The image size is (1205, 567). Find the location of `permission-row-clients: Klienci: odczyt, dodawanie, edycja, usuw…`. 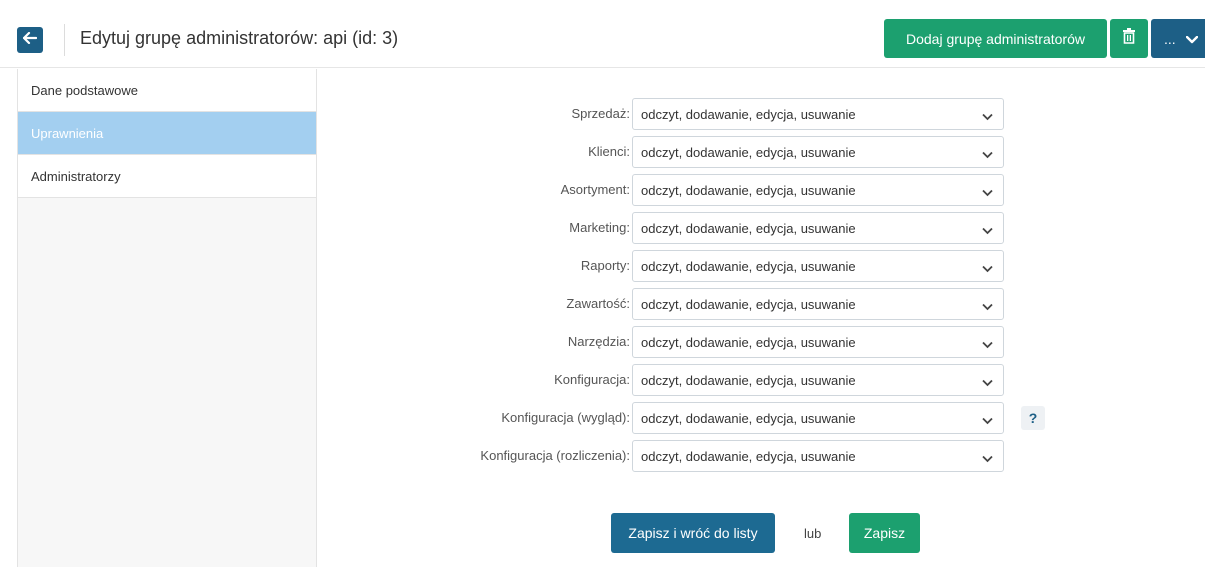

permission-row-clients: Klienci: odczyt, dodawanie, edycja, usuw… is located at coordinates (690, 152).